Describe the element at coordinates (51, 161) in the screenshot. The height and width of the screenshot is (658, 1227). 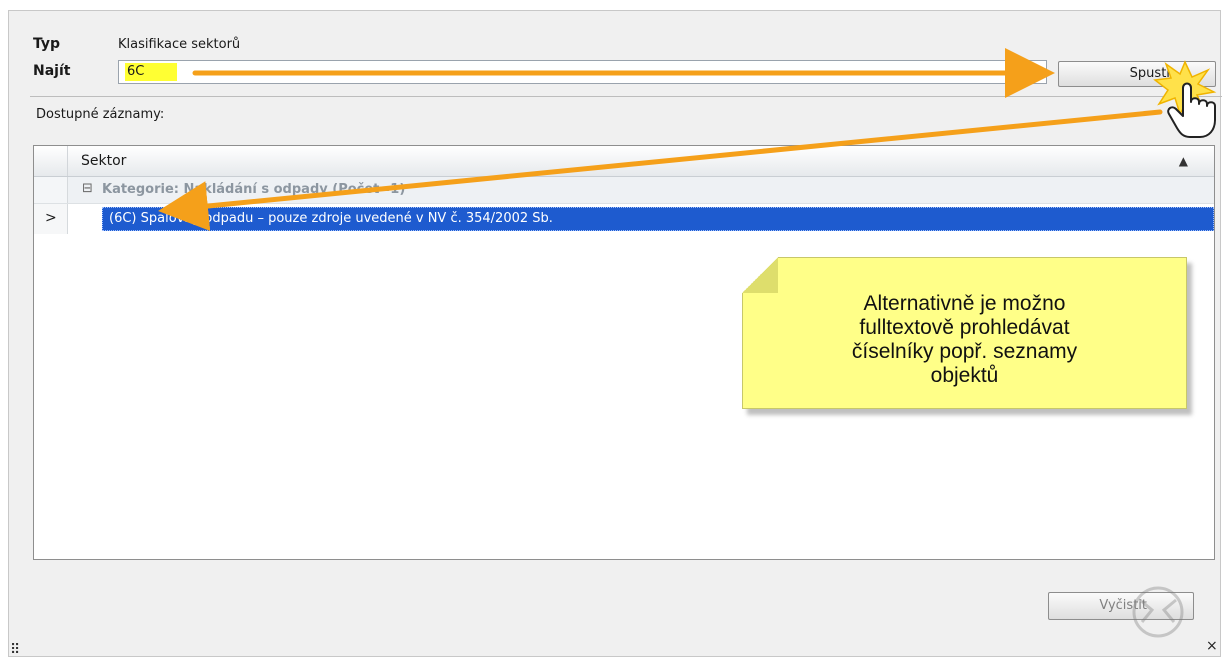
I see `header-indicator-cell` at that location.